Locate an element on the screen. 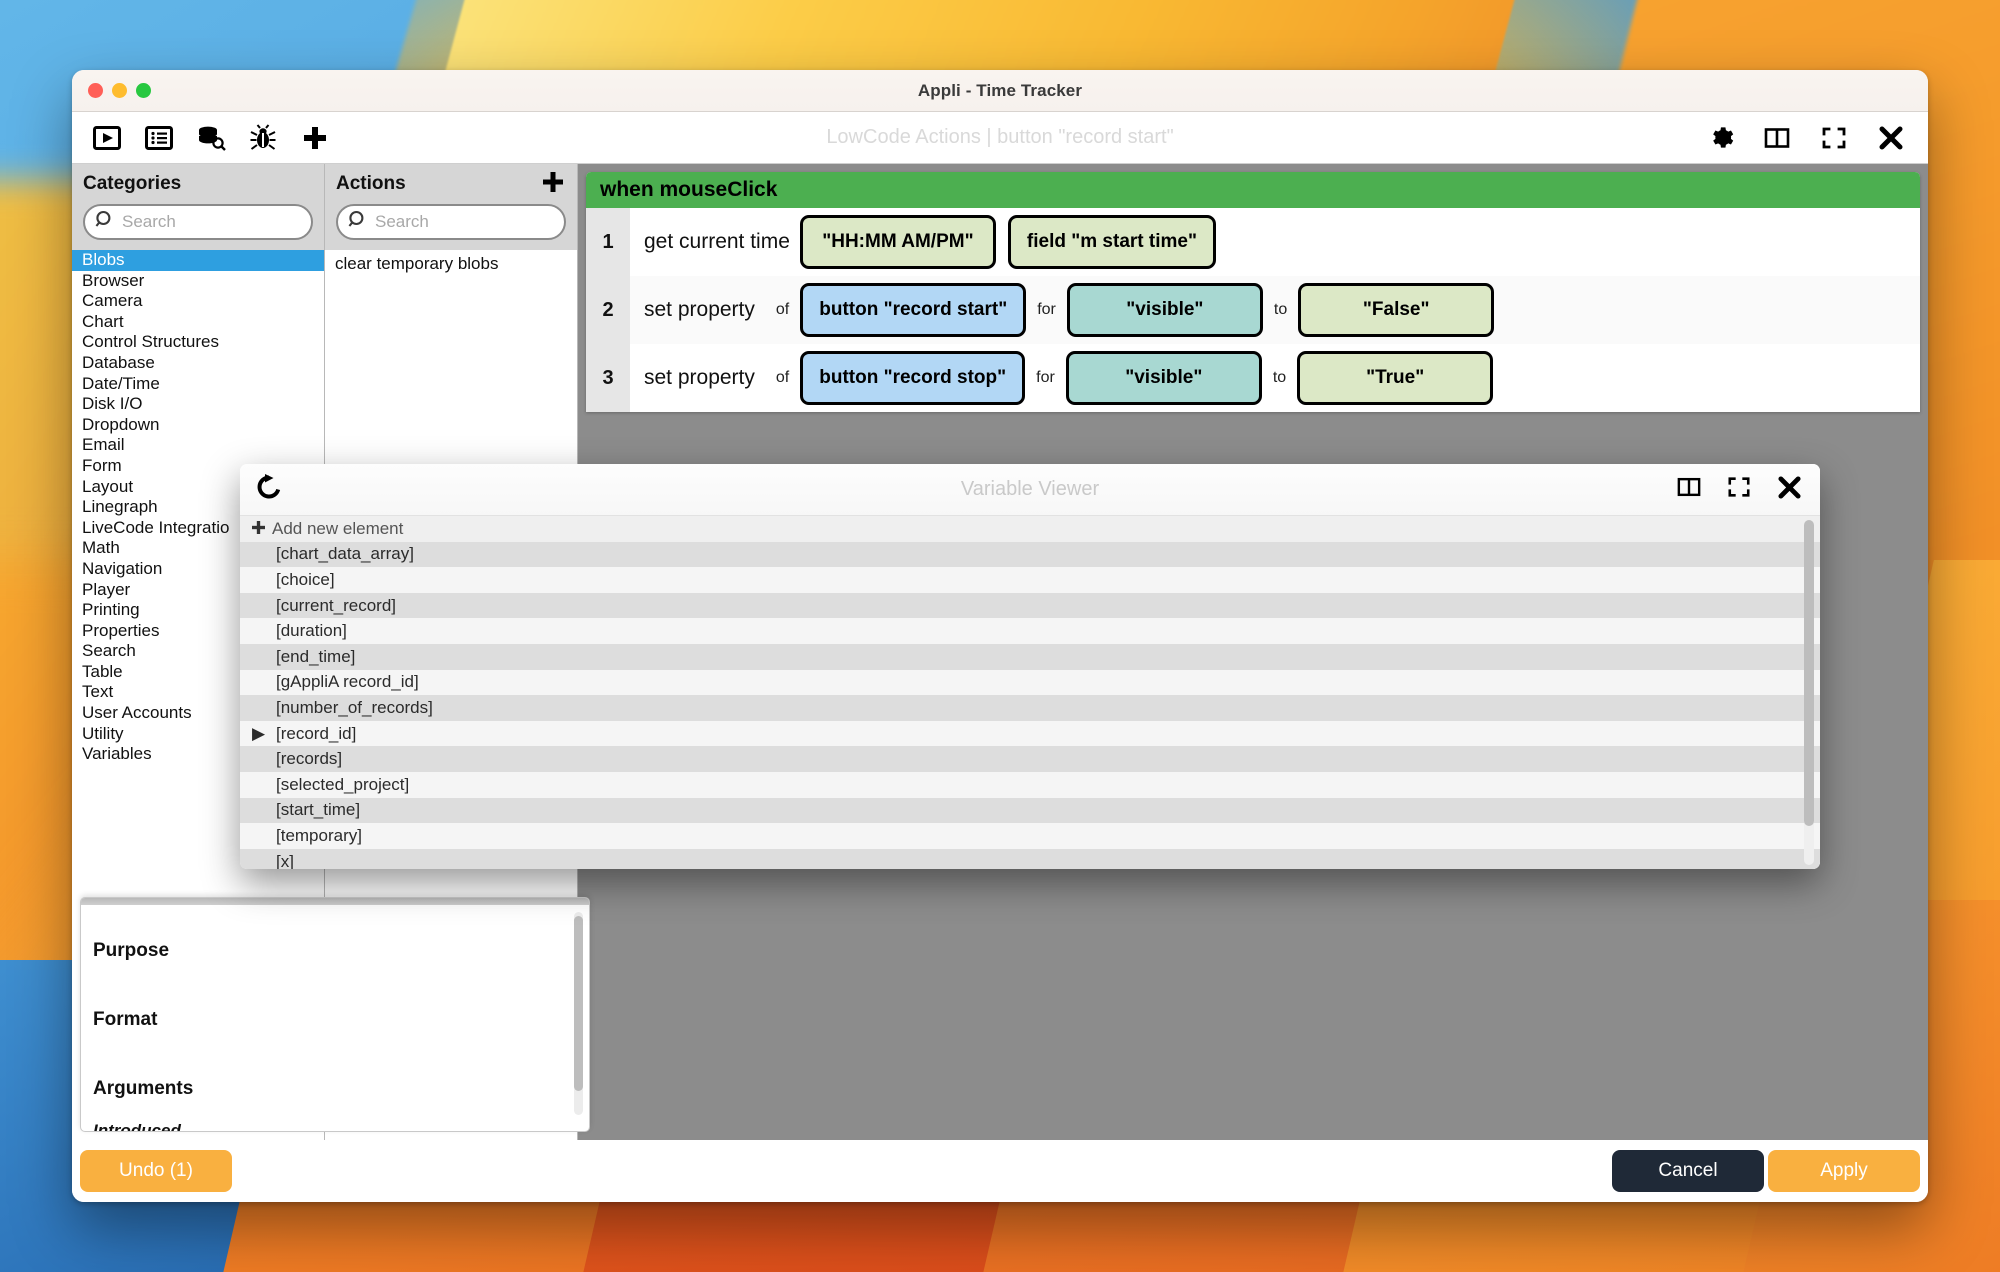 This screenshot has width=2000, height=1272. variable-row: [start_time] is located at coordinates (1030, 810).